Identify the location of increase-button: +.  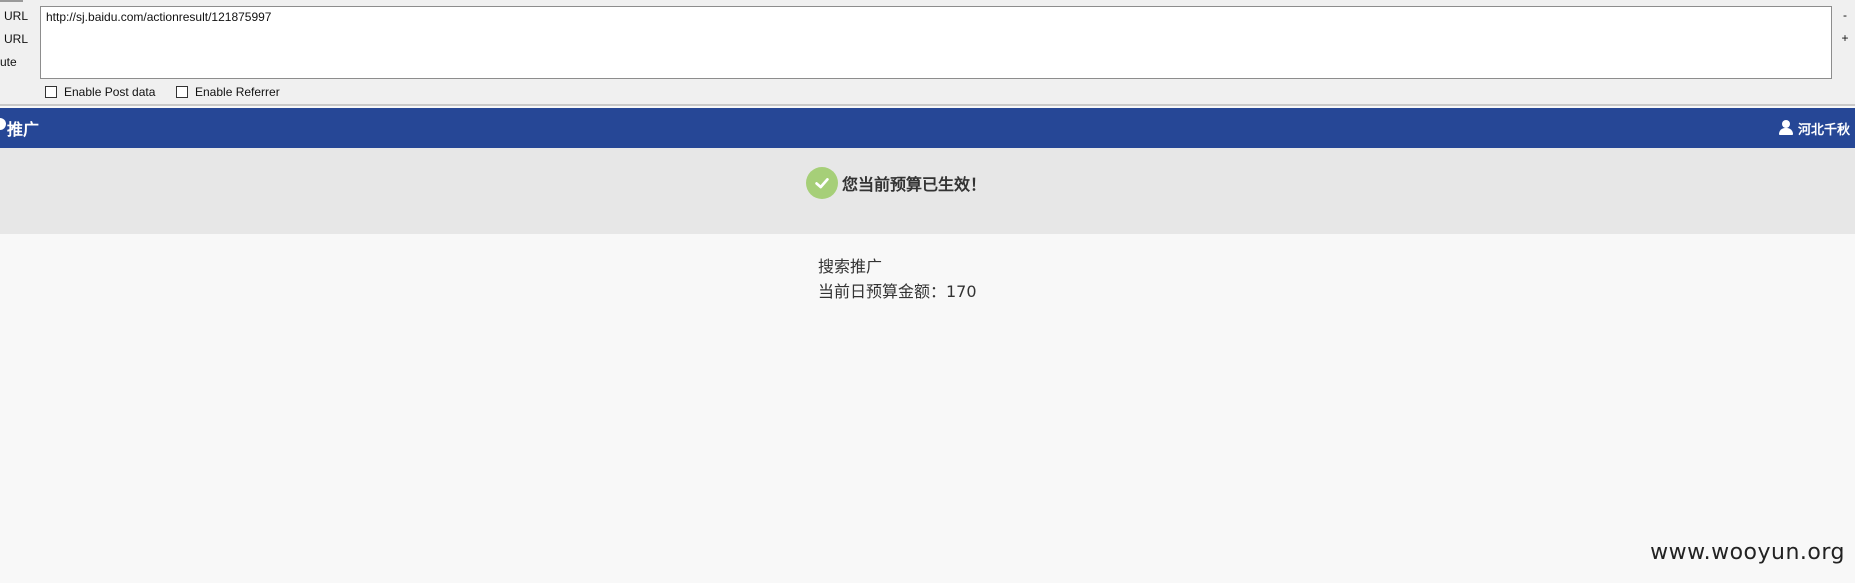
(1845, 38).